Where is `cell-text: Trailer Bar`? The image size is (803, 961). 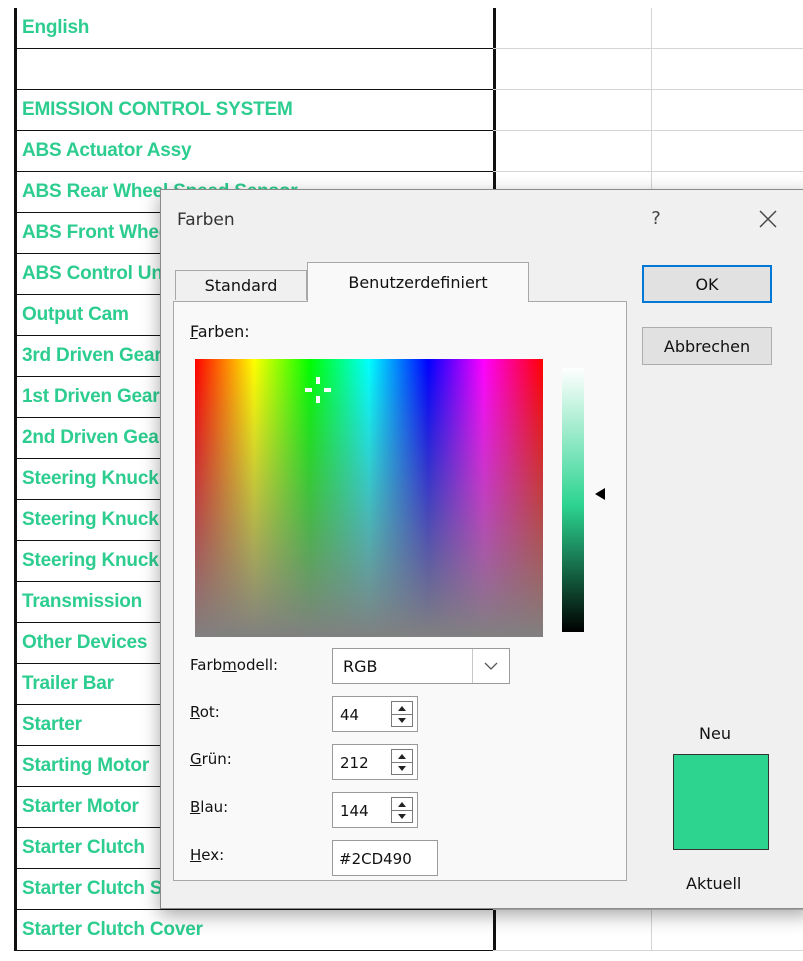
cell-text: Trailer Bar is located at coordinates (68, 683).